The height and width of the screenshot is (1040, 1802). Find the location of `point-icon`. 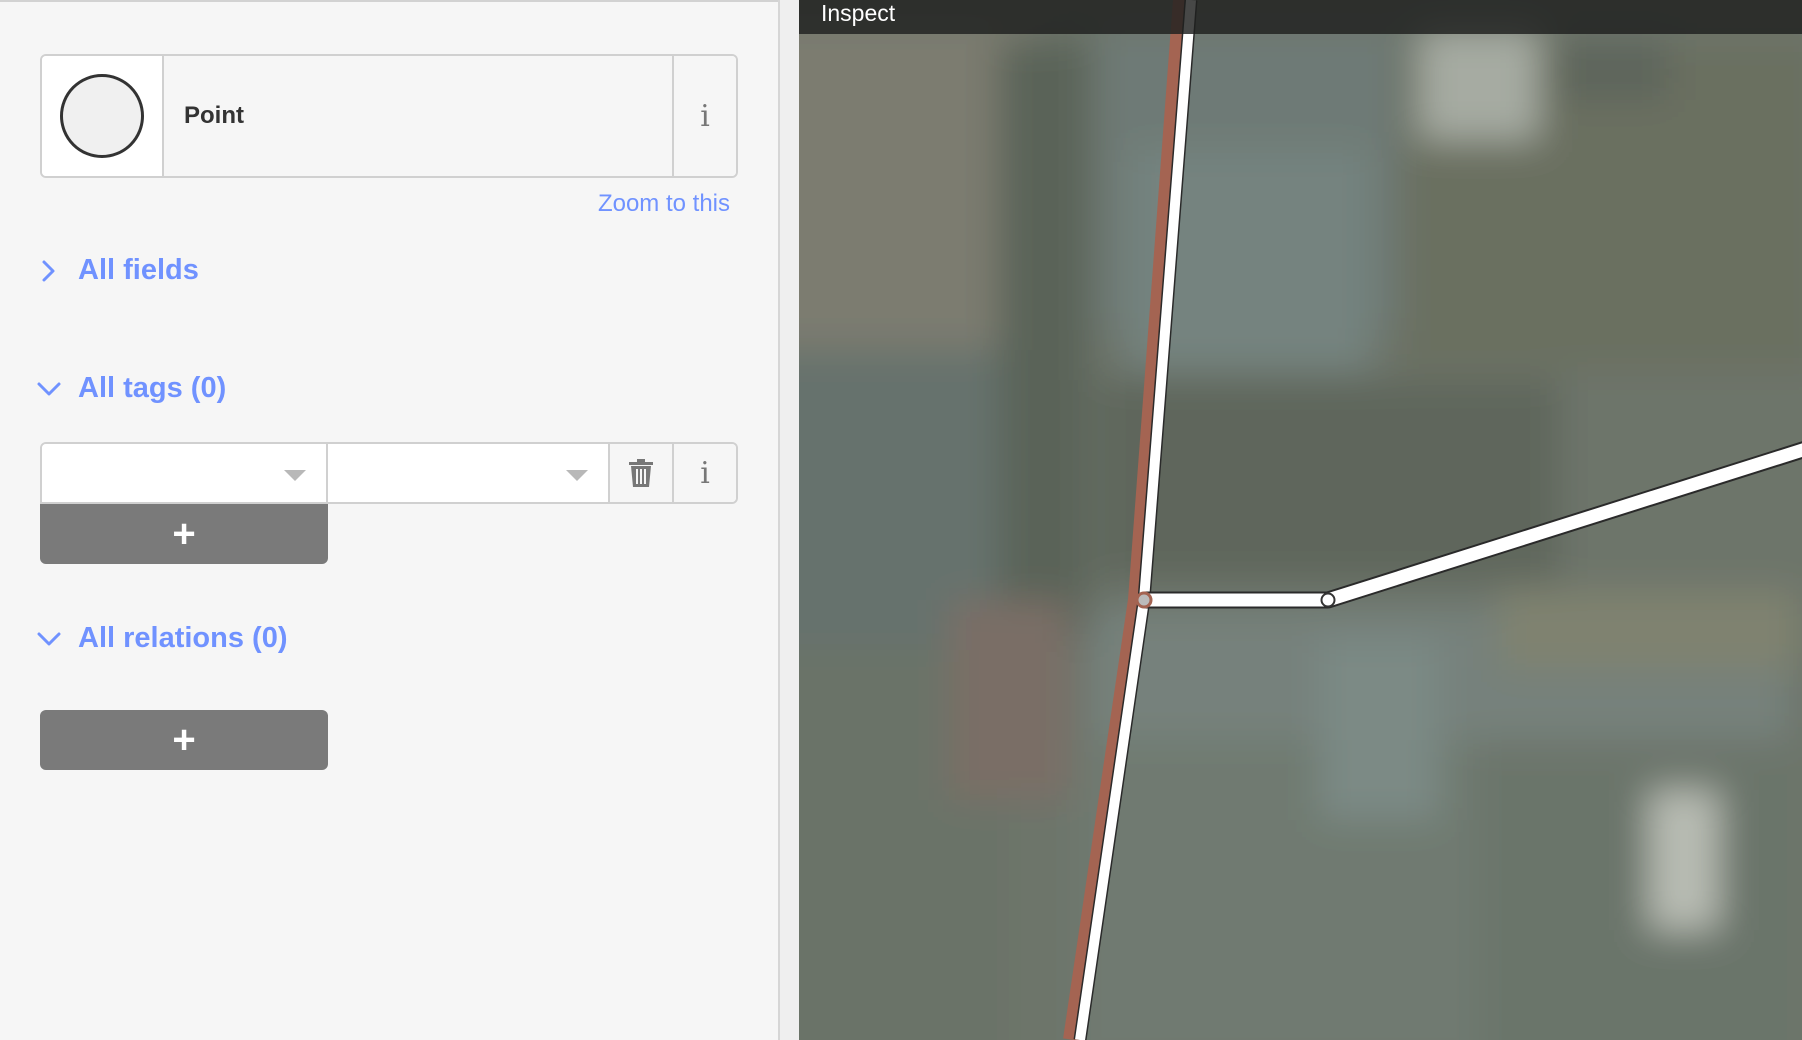

point-icon is located at coordinates (102, 116).